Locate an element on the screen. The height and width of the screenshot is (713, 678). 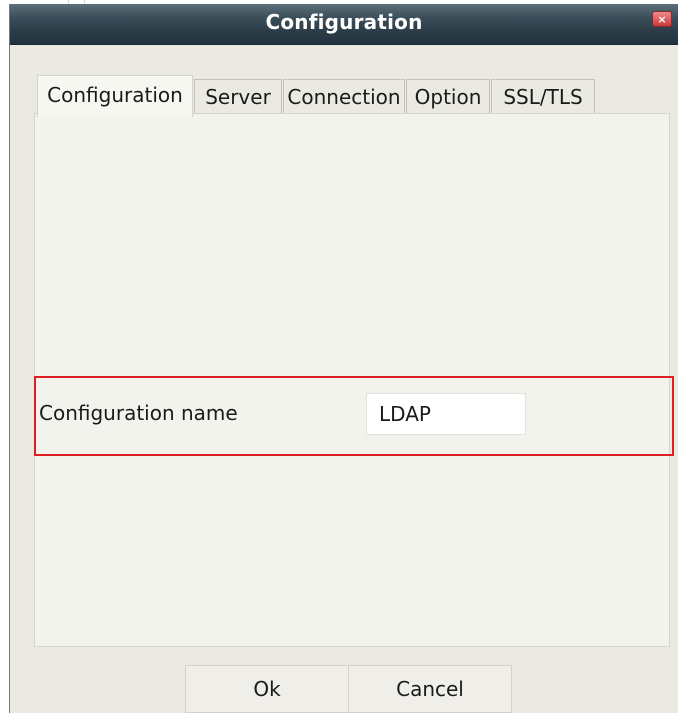
configuration-name-label: Configuration name is located at coordinates (138, 413).